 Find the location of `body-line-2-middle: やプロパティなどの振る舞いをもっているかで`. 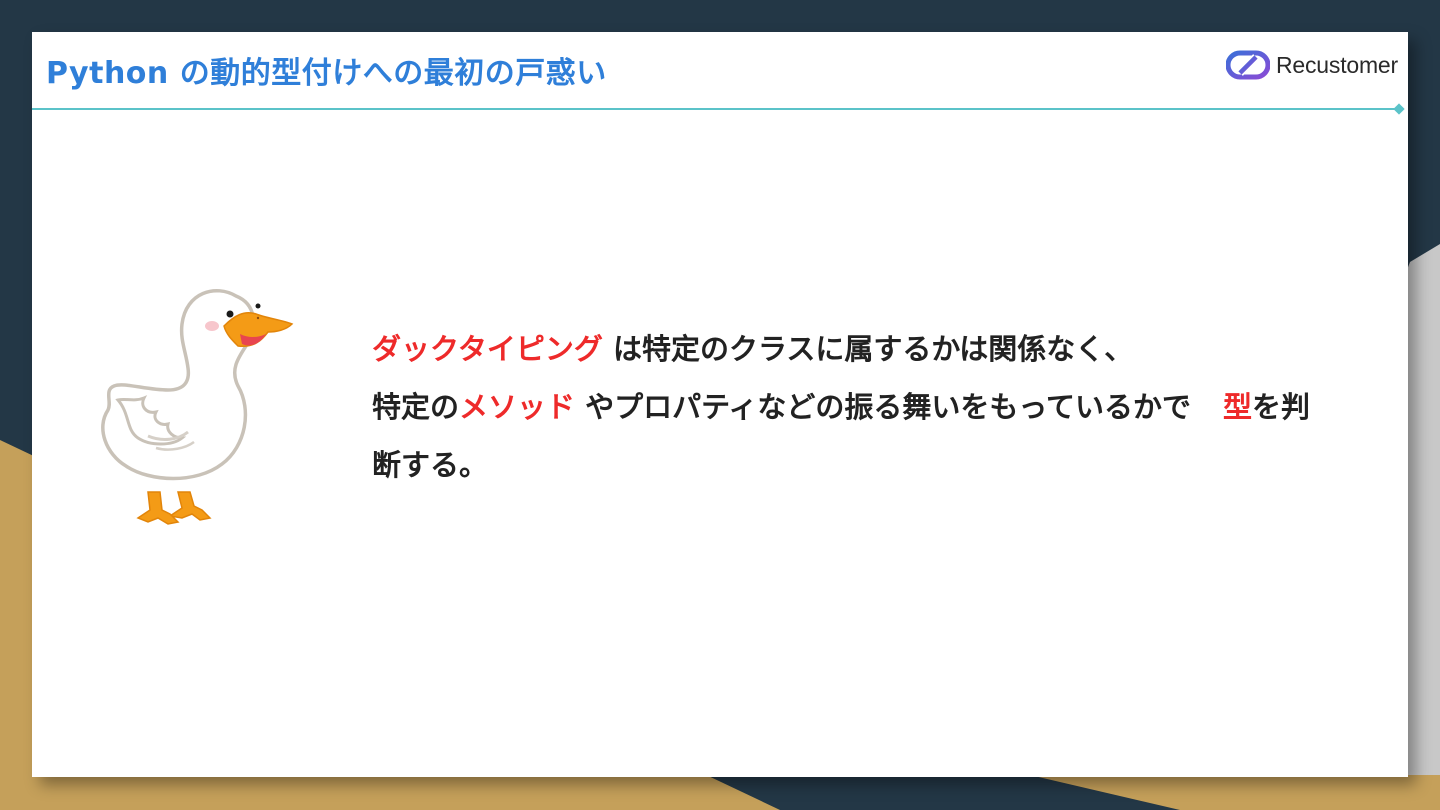

body-line-2-middle: やプロパティなどの振る舞いをもっているかで is located at coordinates (883, 407).